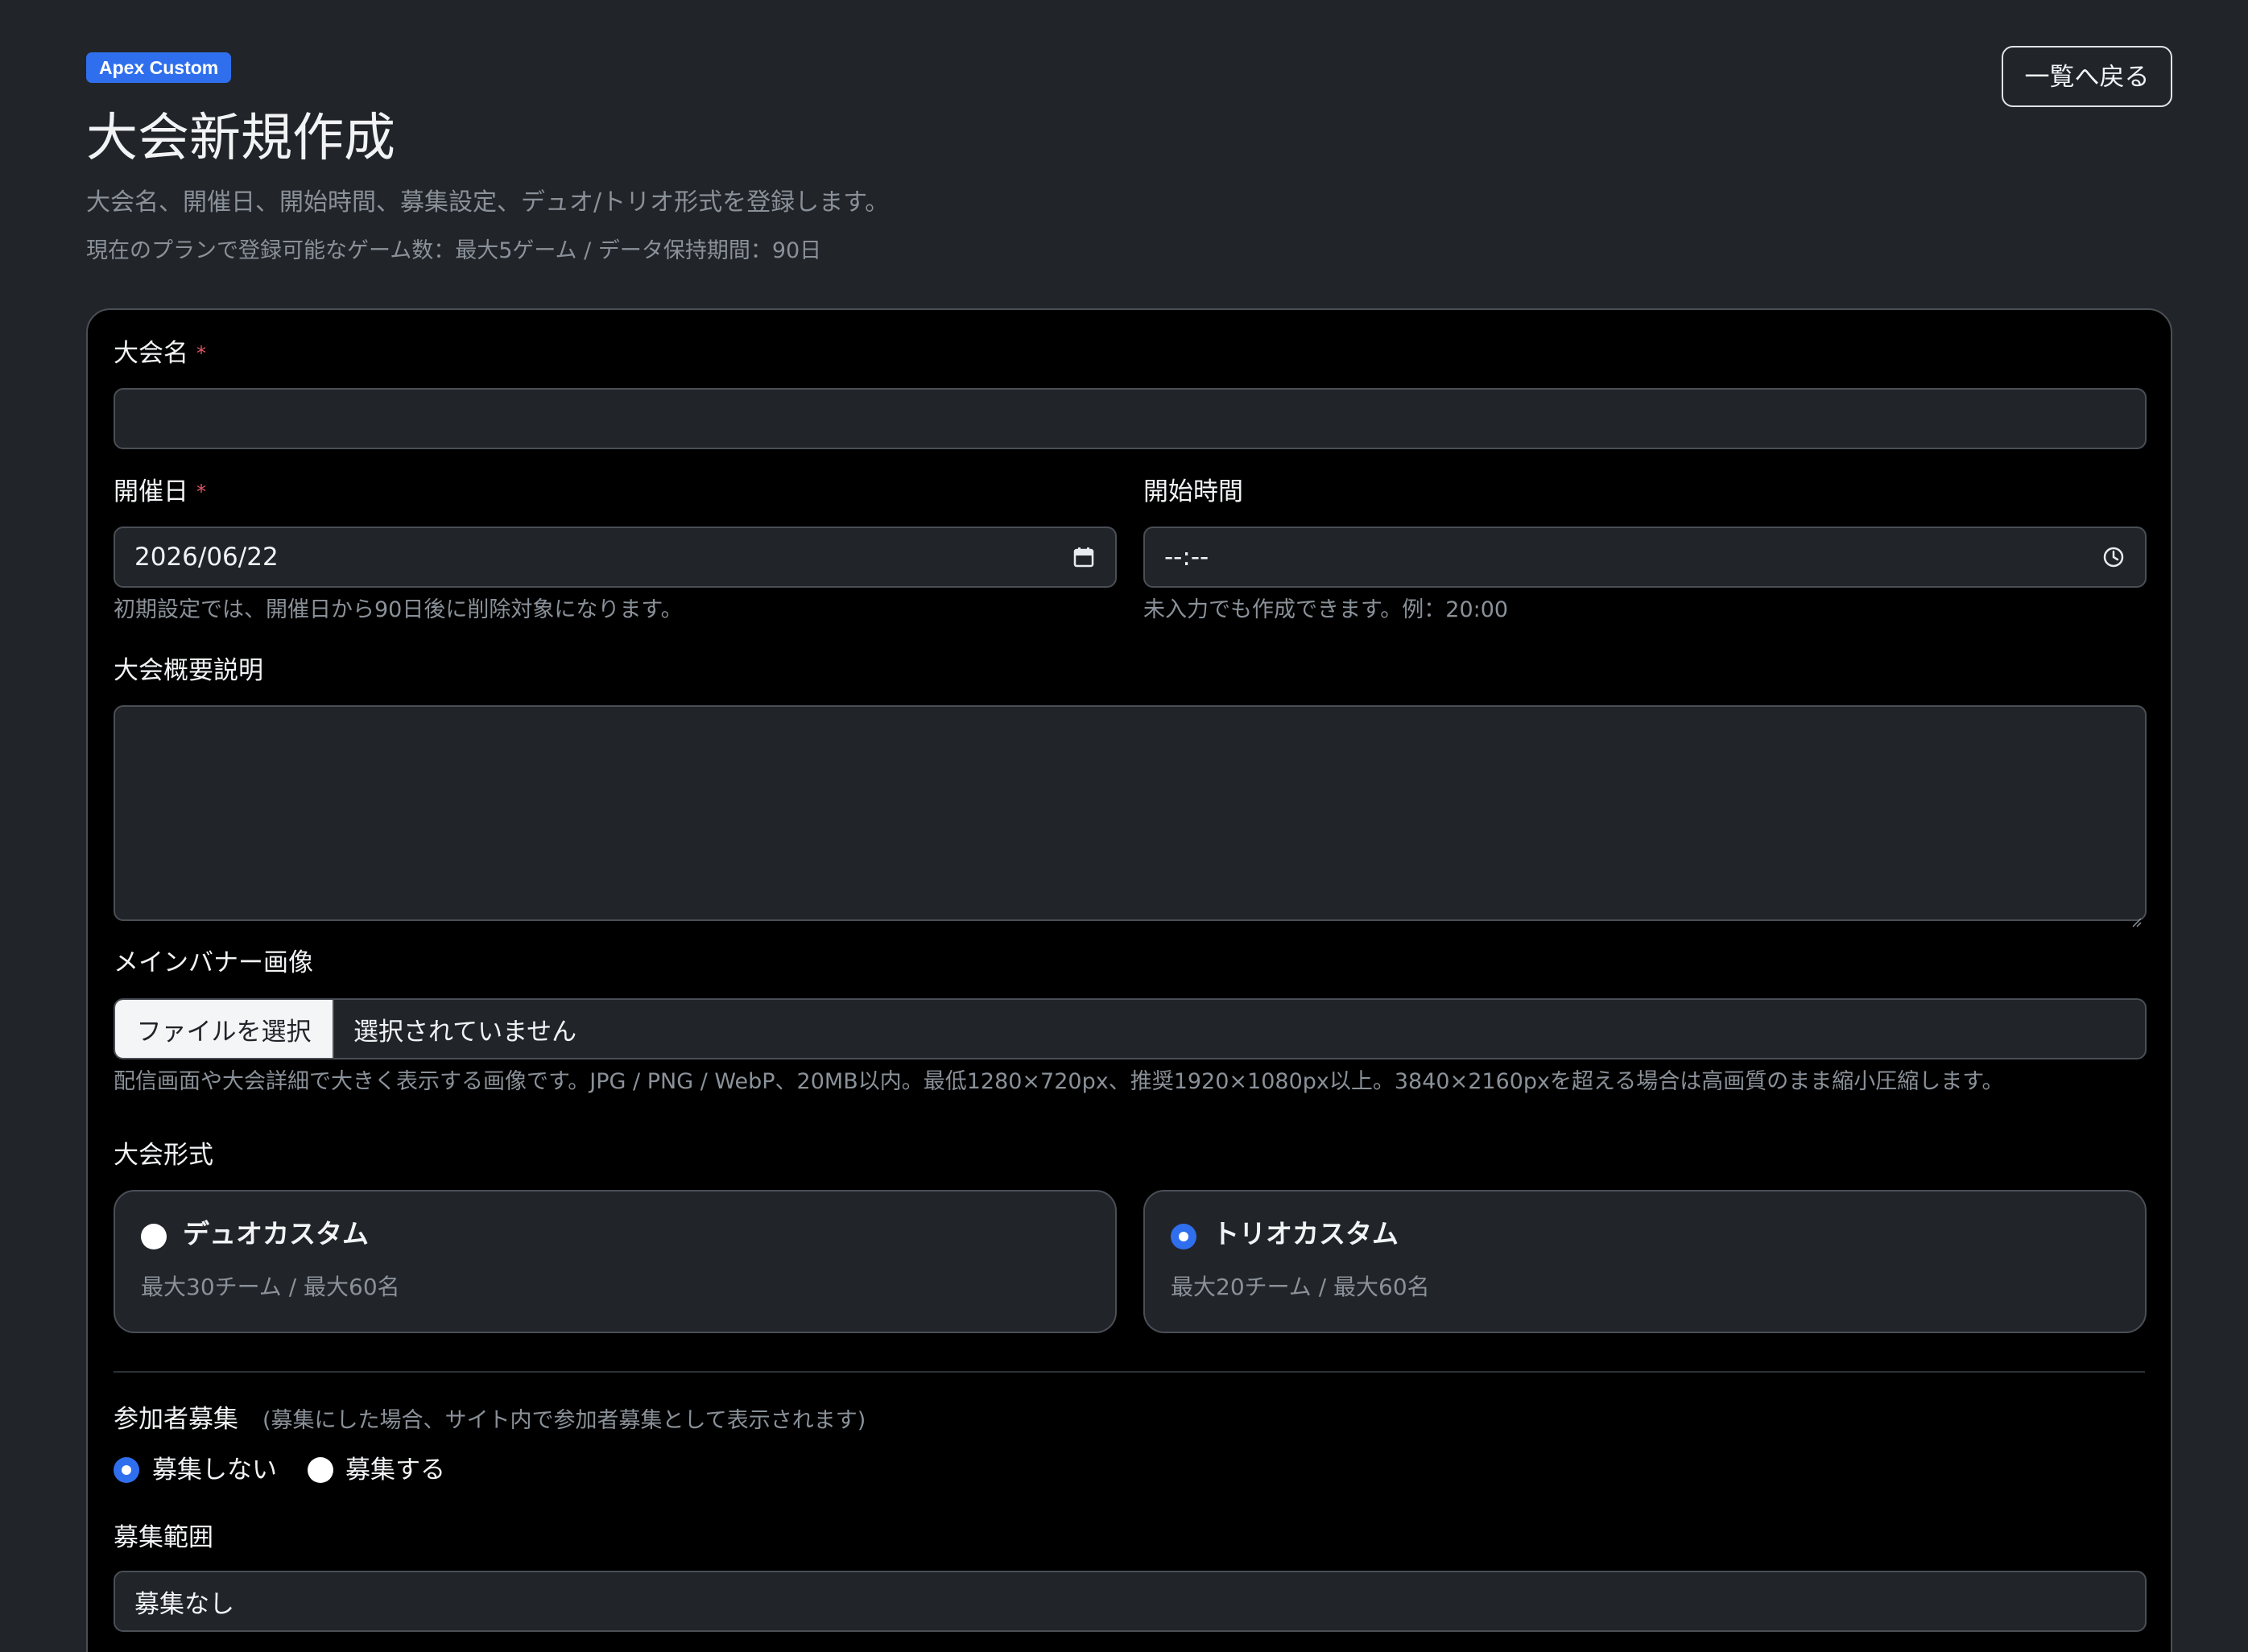  I want to click on back-to-list-button: 一覧へ戻る, so click(2087, 76).